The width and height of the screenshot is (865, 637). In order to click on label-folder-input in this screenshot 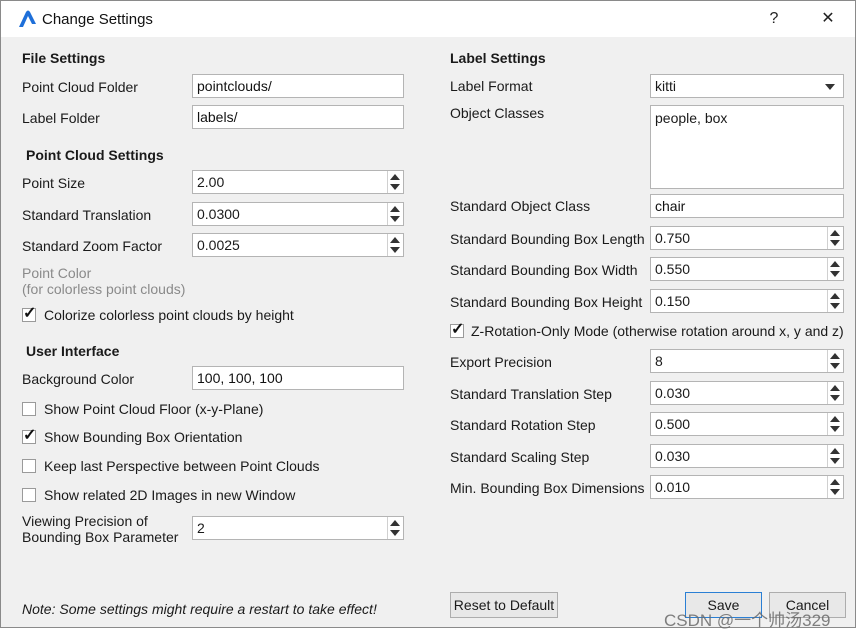, I will do `click(298, 117)`.